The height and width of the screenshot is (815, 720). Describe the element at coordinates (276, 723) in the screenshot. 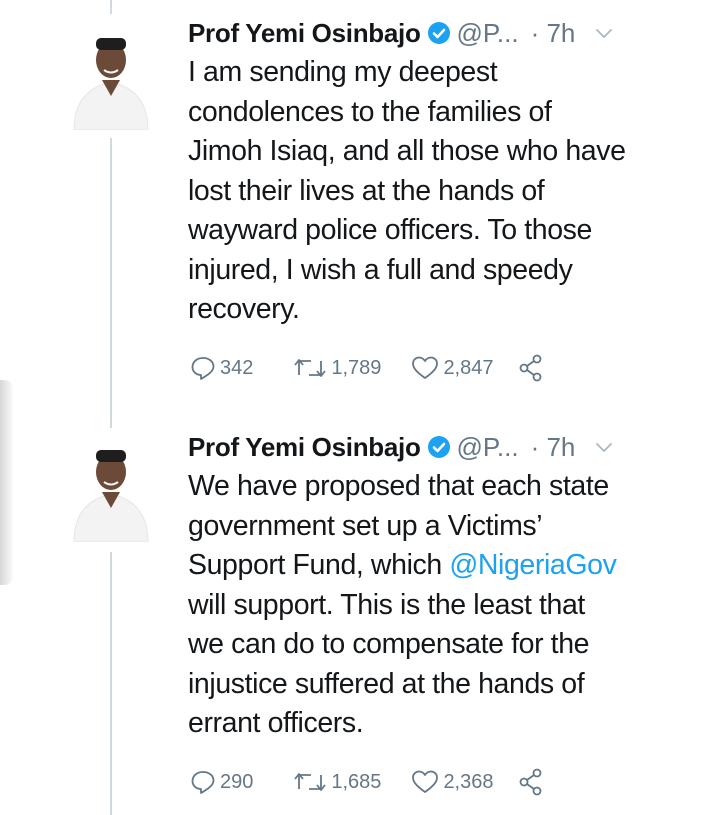

I see `tweet-text-line: errant officers.` at that location.